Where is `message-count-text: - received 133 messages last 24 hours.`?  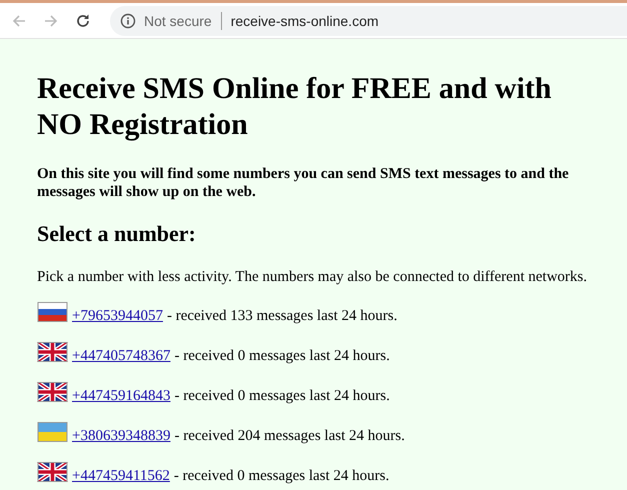
message-count-text: - received 133 messages last 24 hours. is located at coordinates (282, 316).